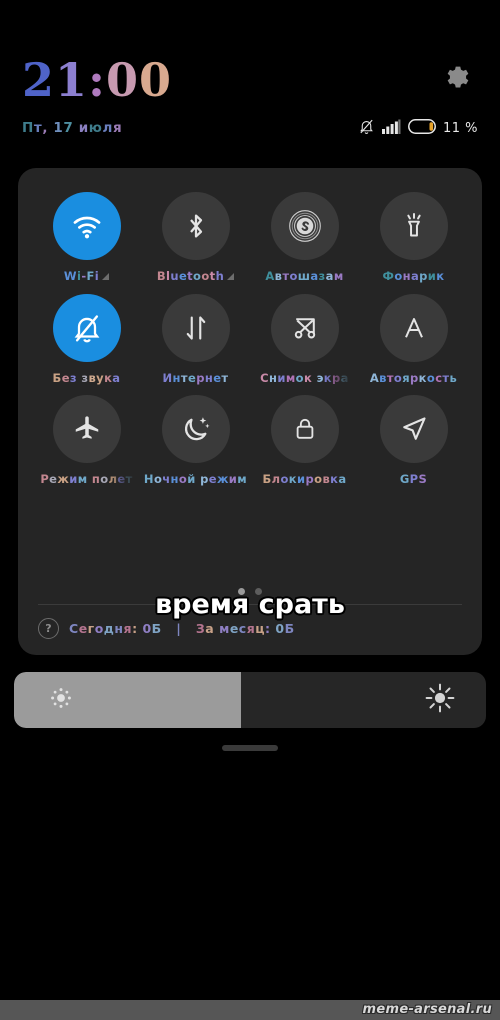 Image resolution: width=500 pixels, height=1020 pixels. Describe the element at coordinates (250, 1010) in the screenshot. I see `watermark-bar: meme-arsenal.ru` at that location.